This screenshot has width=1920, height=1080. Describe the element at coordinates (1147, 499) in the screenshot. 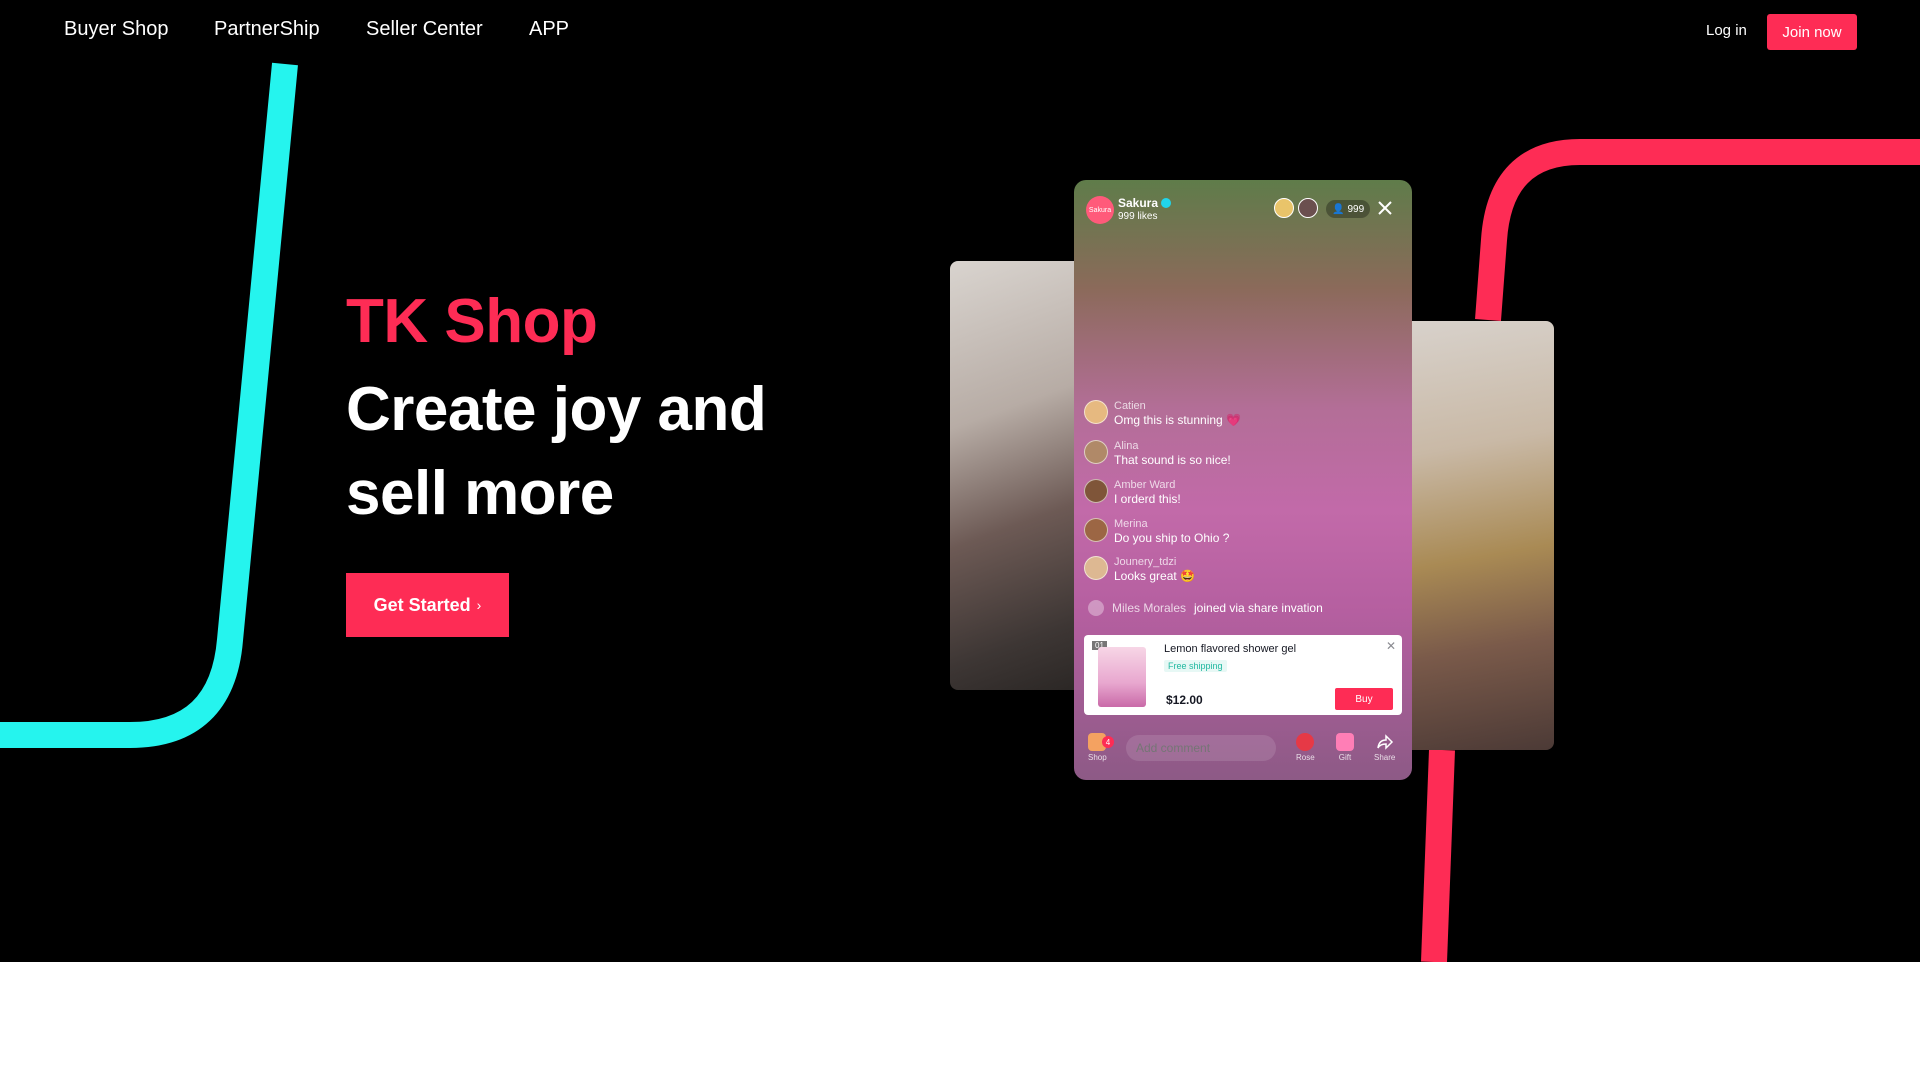

I see `comment-text: I orderd this!` at that location.